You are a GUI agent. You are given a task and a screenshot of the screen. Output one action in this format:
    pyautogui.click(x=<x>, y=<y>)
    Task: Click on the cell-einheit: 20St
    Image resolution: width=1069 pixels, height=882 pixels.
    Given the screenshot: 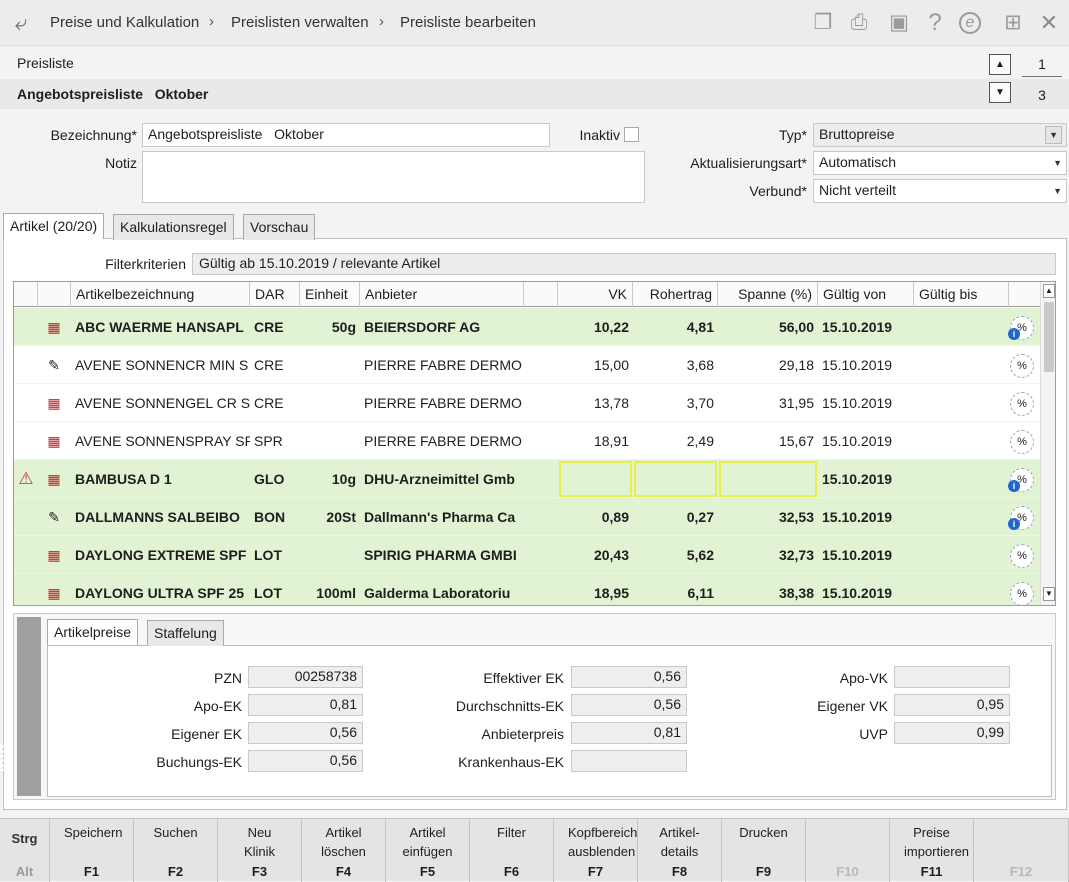 What is the action you would take?
    pyautogui.click(x=330, y=517)
    